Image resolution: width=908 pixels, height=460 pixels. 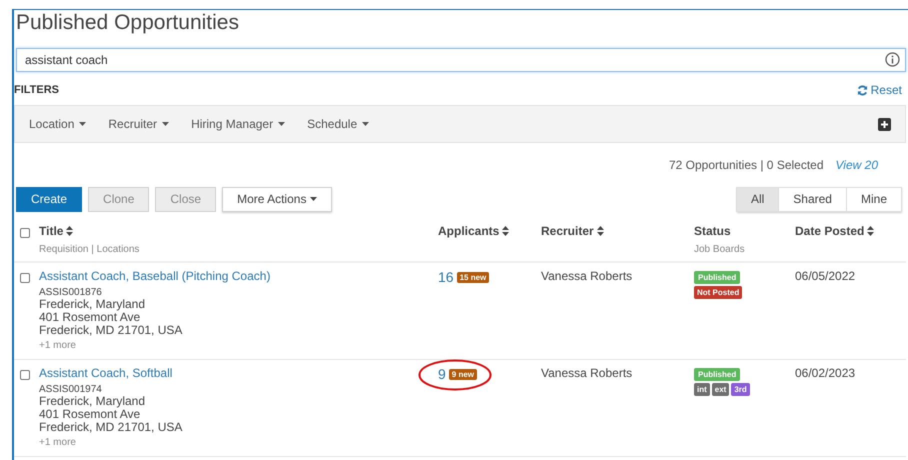 What do you see at coordinates (442, 374) in the screenshot?
I see `applicant-count: 9` at bounding box center [442, 374].